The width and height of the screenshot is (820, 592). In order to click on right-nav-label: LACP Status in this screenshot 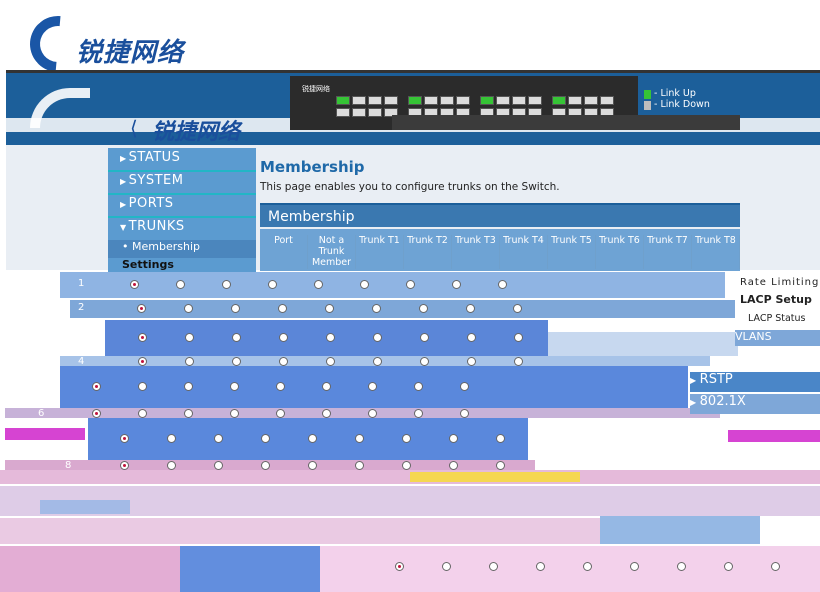, I will do `click(777, 318)`.